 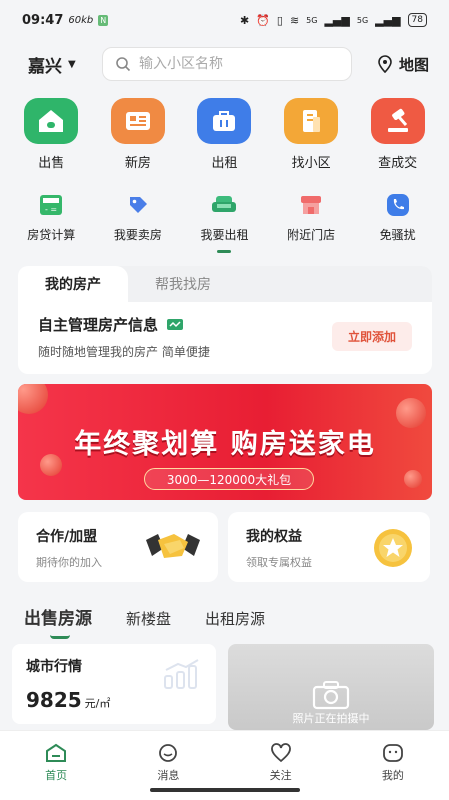 I want to click on icon-no-disturb: 免骚扰, so click(x=398, y=217).